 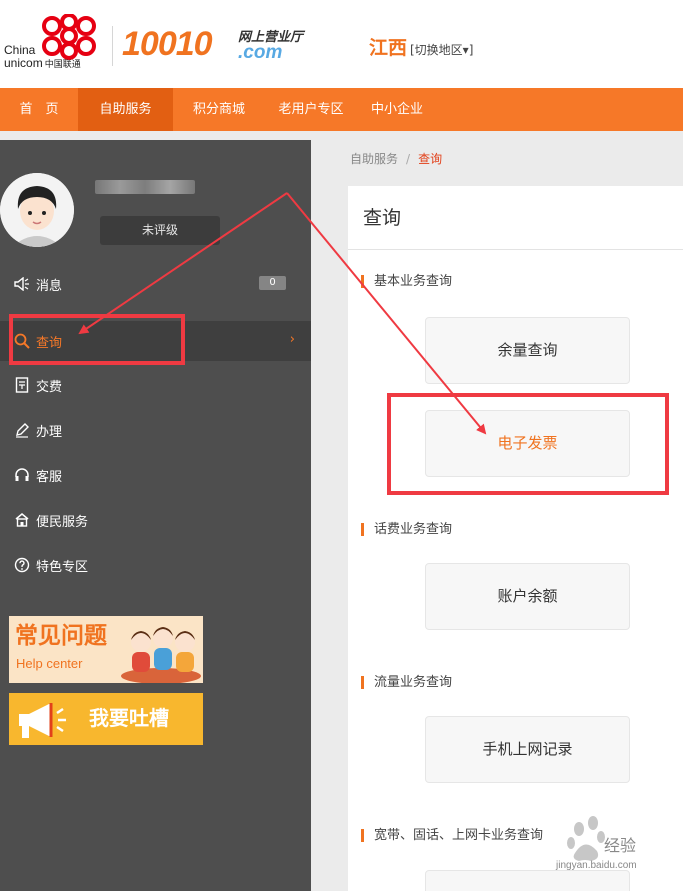 What do you see at coordinates (22, 385) in the screenshot?
I see `bill-icon` at bounding box center [22, 385].